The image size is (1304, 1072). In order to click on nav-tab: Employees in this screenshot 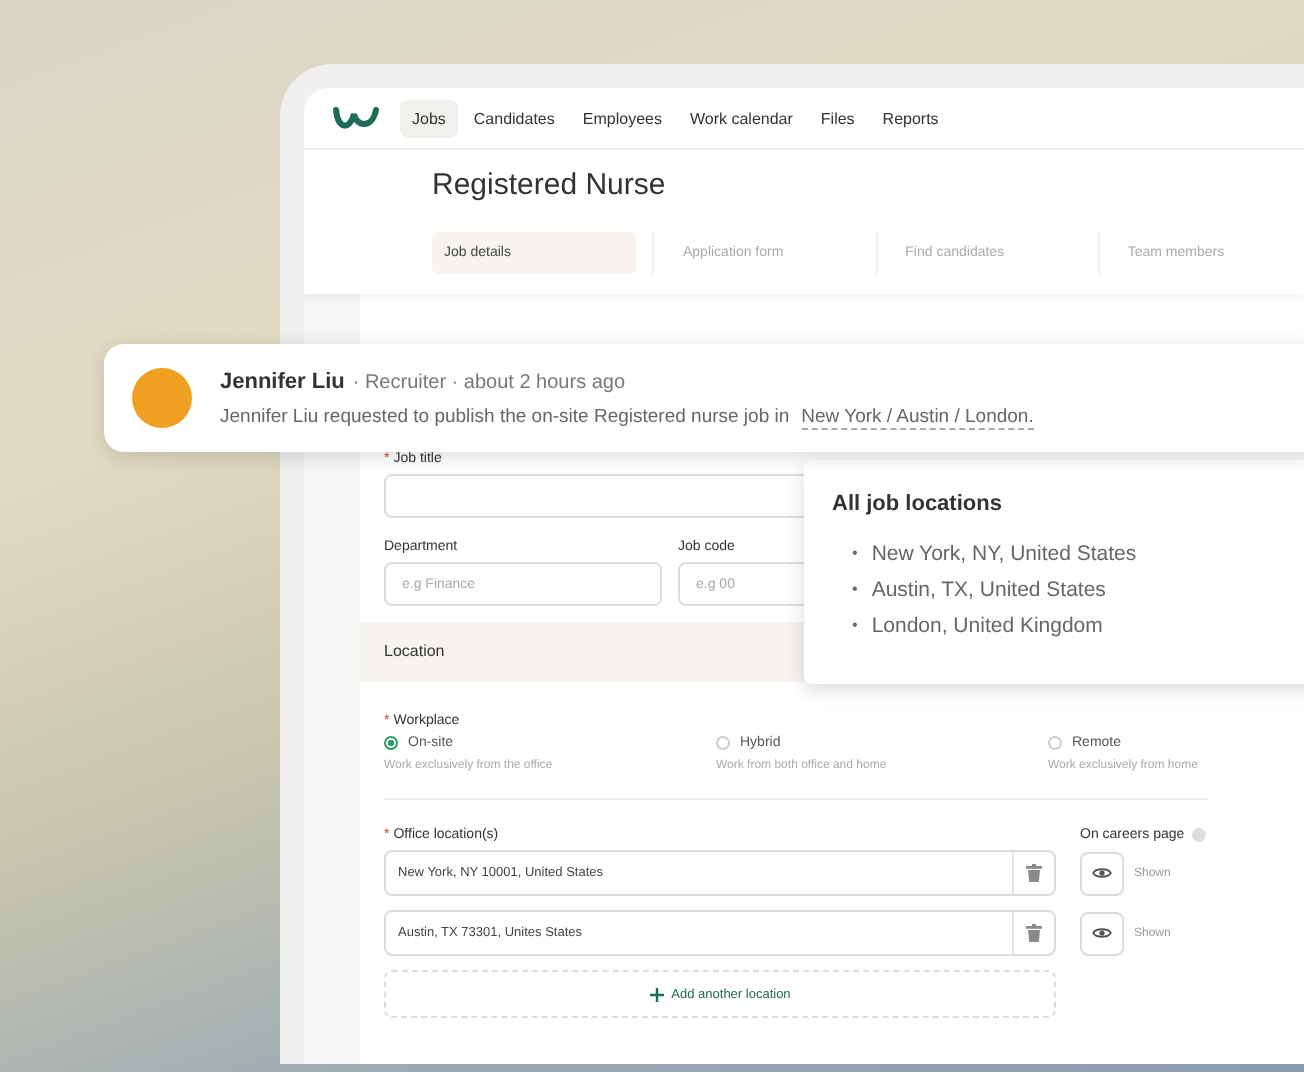, I will do `click(622, 118)`.